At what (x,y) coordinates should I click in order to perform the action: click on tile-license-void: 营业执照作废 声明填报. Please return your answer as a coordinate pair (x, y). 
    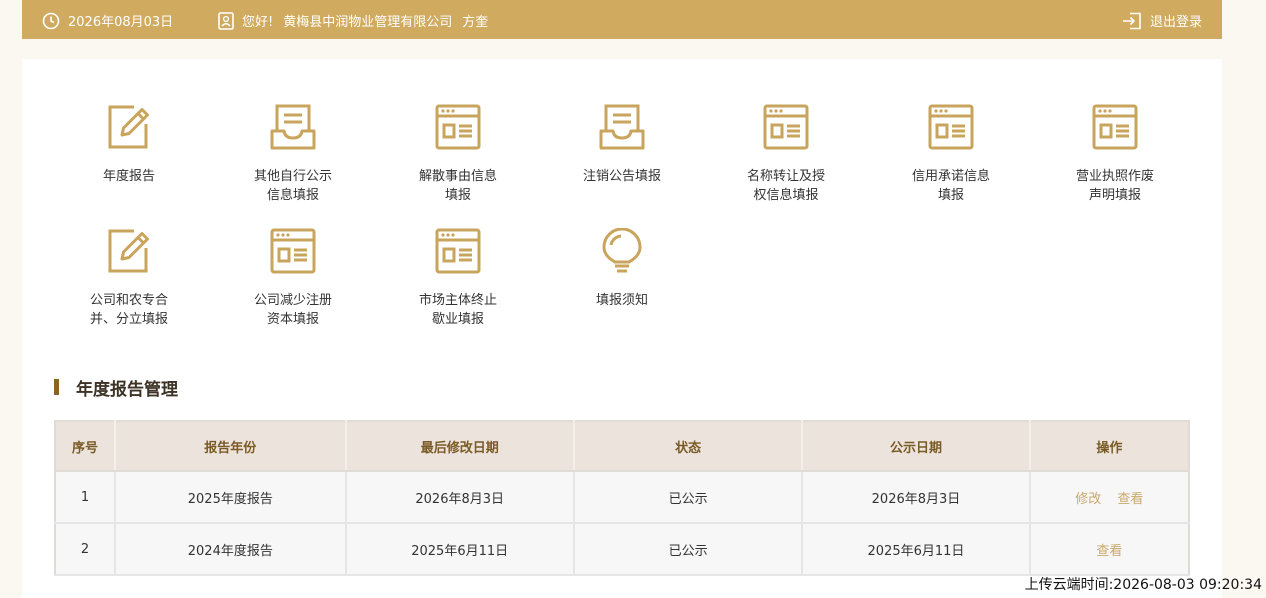
    Looking at the image, I should click on (1115, 154).